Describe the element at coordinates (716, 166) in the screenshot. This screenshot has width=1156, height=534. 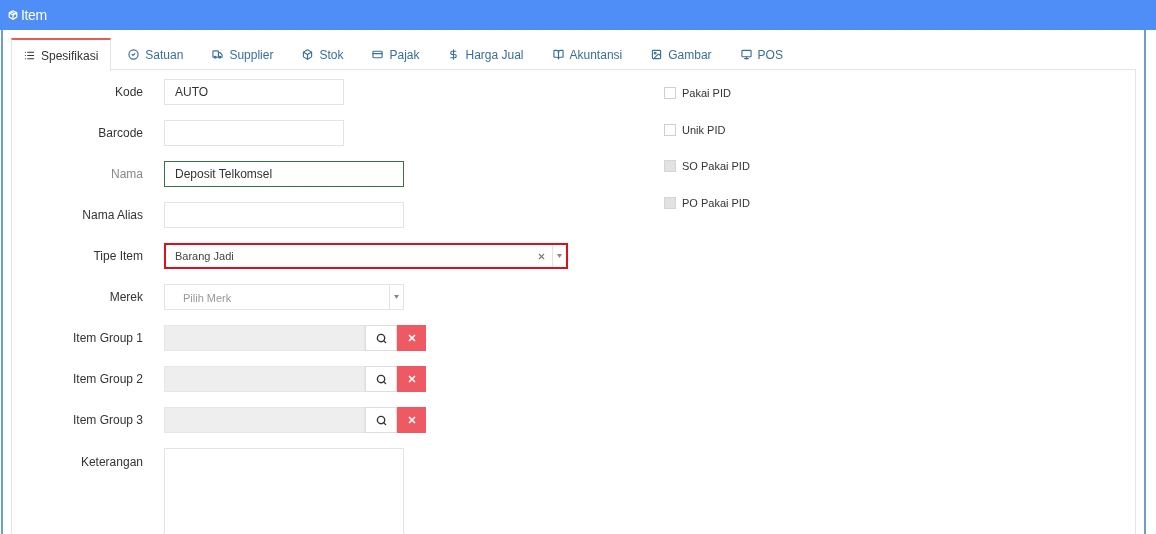
I see `checkbox-label: SO Pakai PID` at that location.